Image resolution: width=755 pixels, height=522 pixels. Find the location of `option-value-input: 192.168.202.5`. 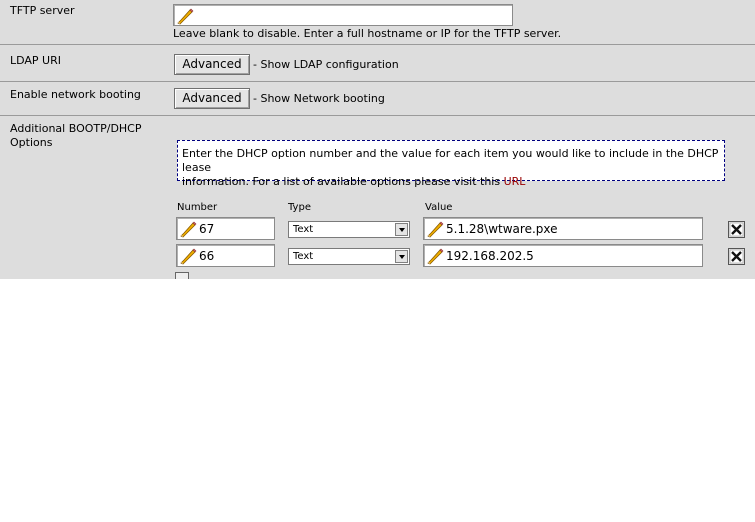

option-value-input: 192.168.202.5 is located at coordinates (563, 255).